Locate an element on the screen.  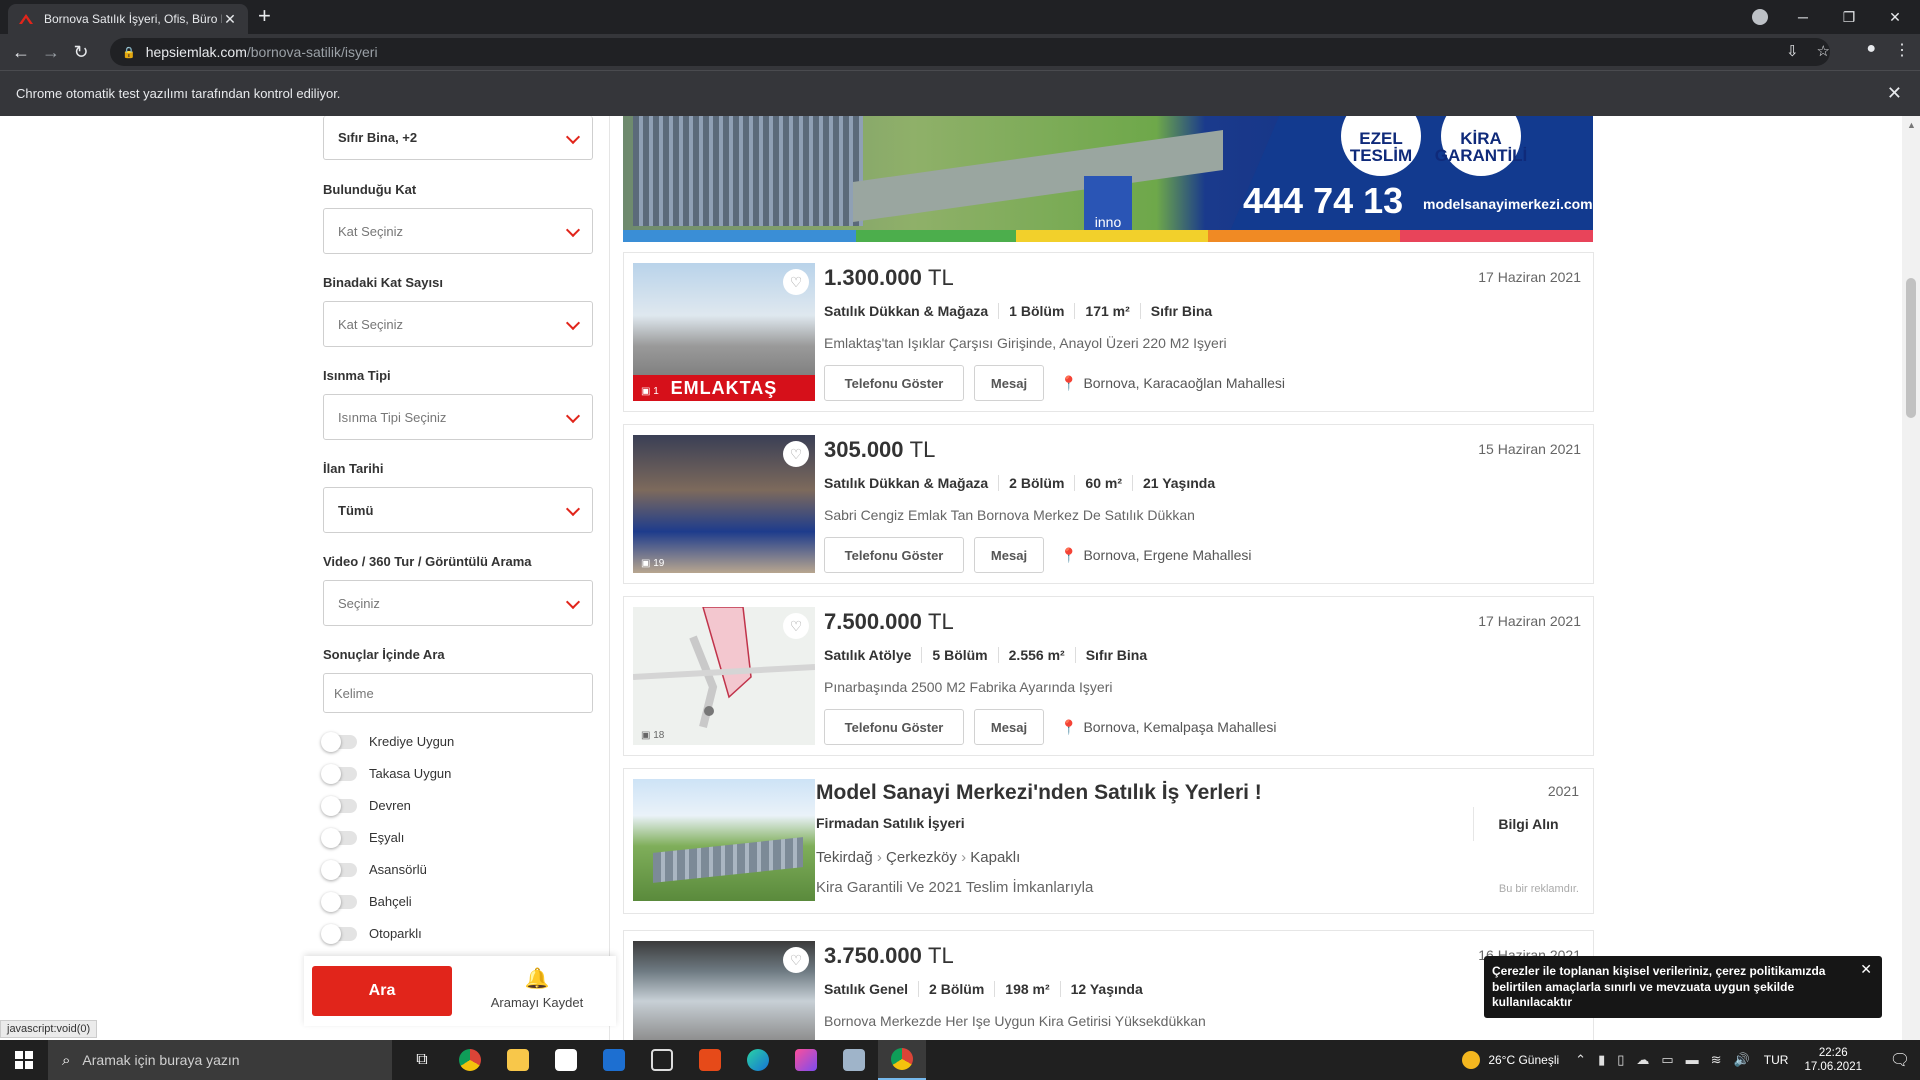
floor-select: Kat Seçiniz is located at coordinates (458, 231).